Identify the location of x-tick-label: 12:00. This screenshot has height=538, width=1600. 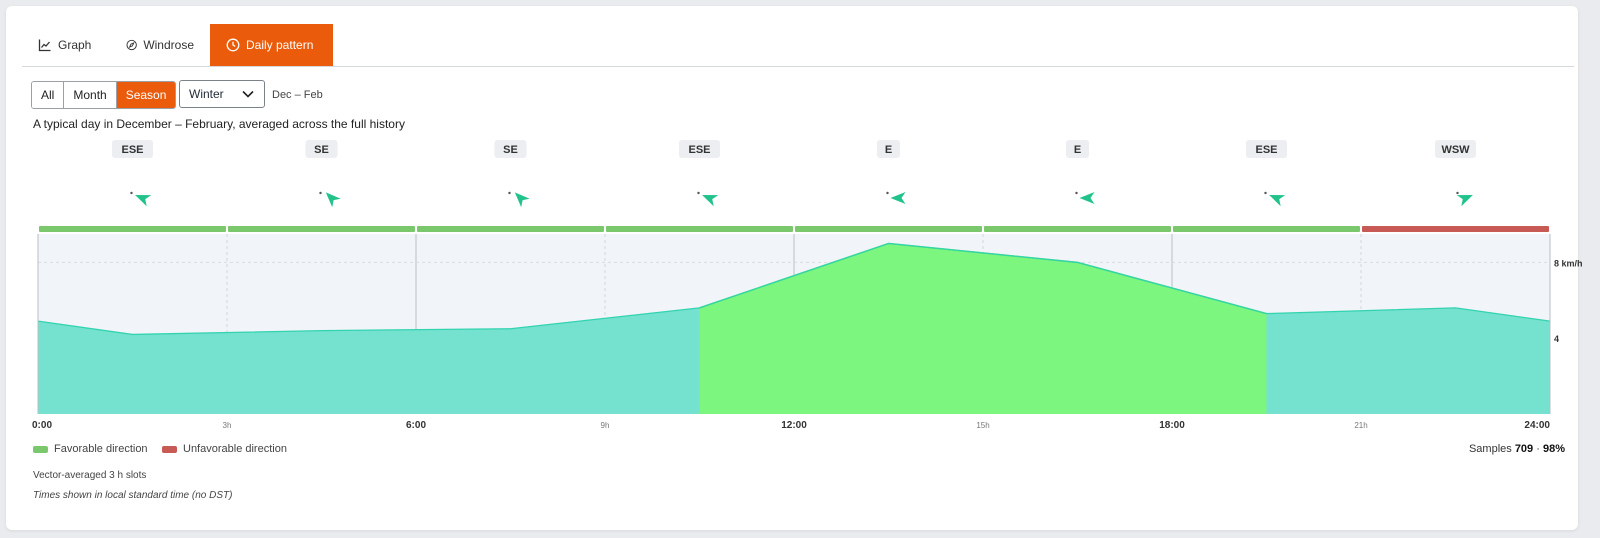
(794, 425).